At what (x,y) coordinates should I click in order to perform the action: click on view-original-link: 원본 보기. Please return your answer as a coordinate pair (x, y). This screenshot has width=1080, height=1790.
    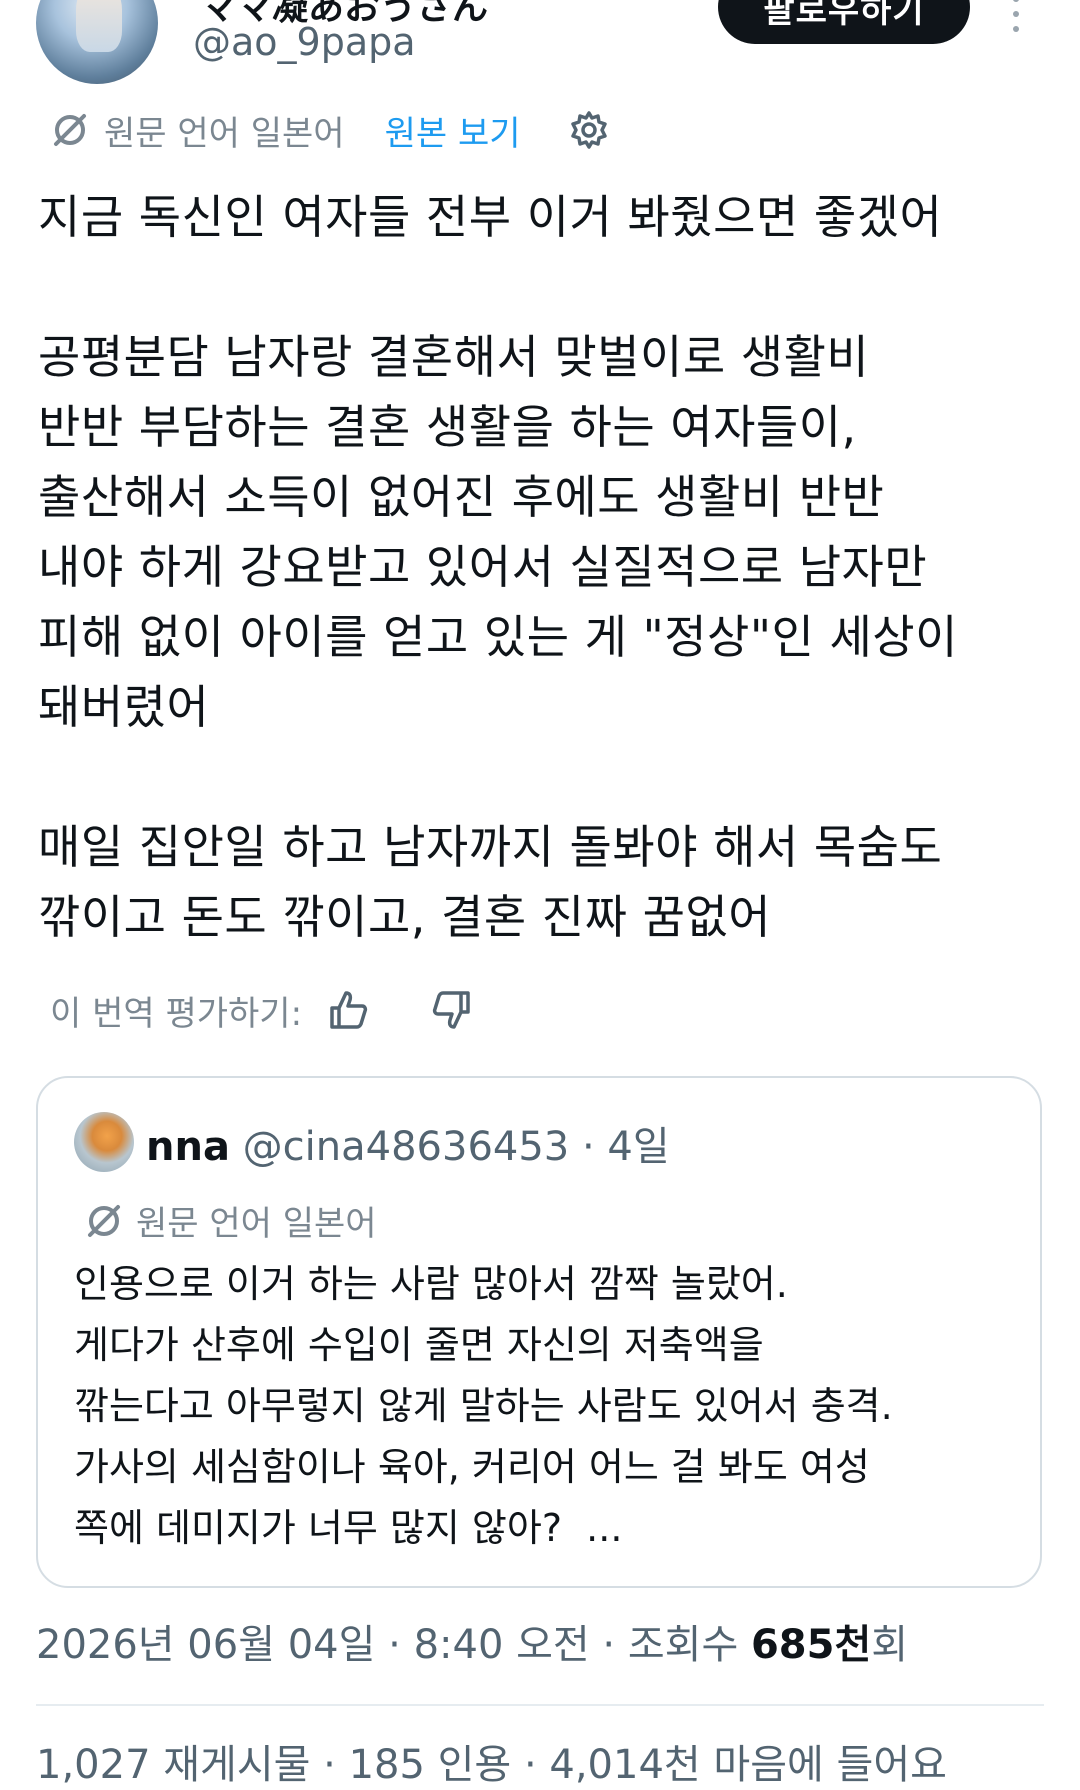
    Looking at the image, I should click on (453, 130).